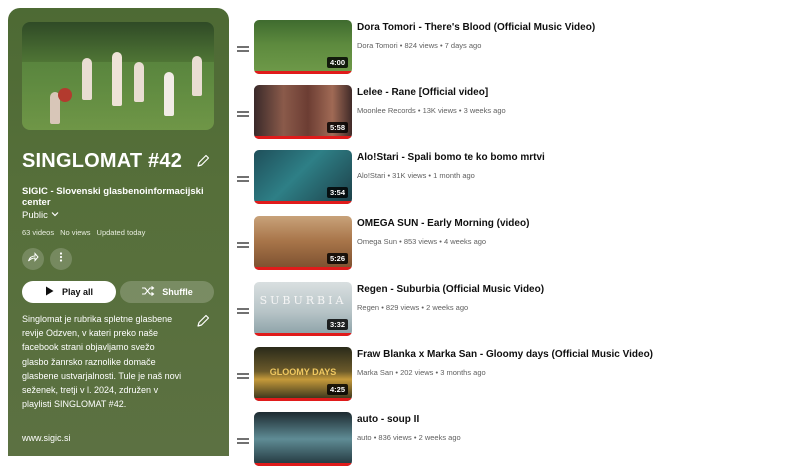 This screenshot has width=796, height=470. Describe the element at coordinates (451, 157) in the screenshot. I see `video-title: Alo!Stari - Spali bomo te ko bomo mrtvi` at that location.